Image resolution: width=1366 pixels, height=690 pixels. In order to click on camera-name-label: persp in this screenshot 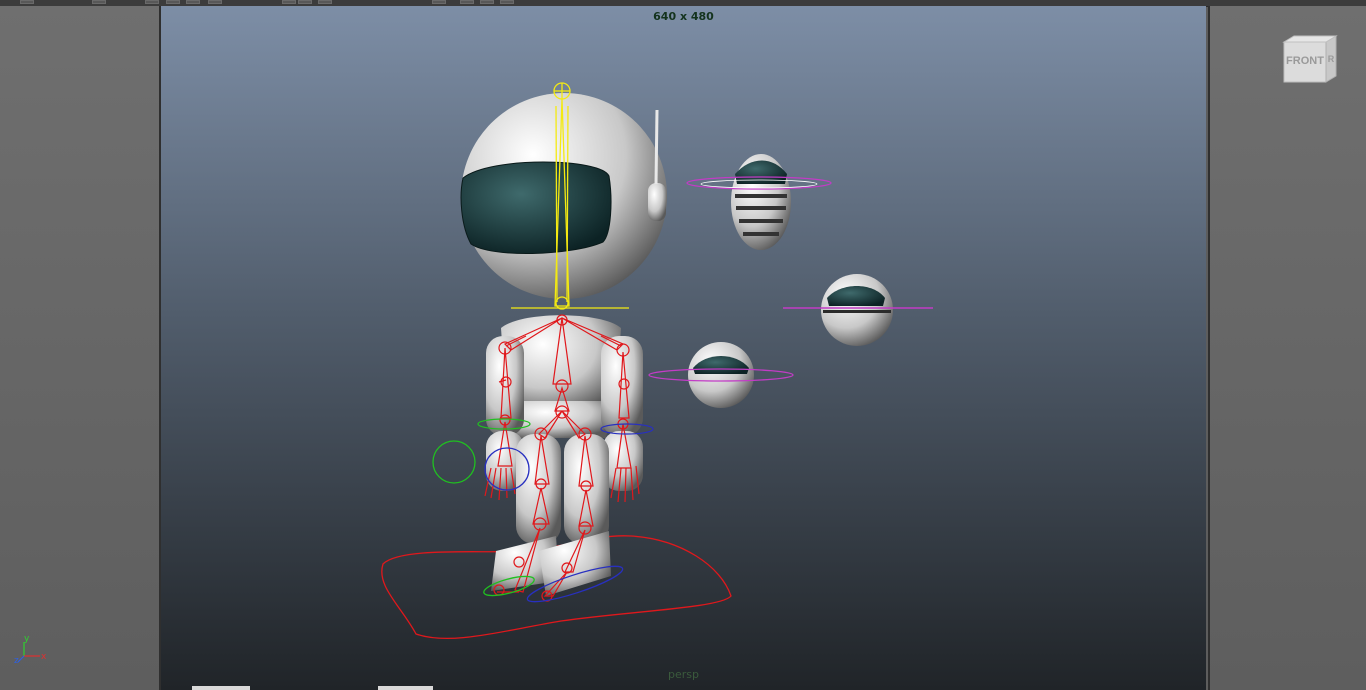, I will do `click(683, 674)`.